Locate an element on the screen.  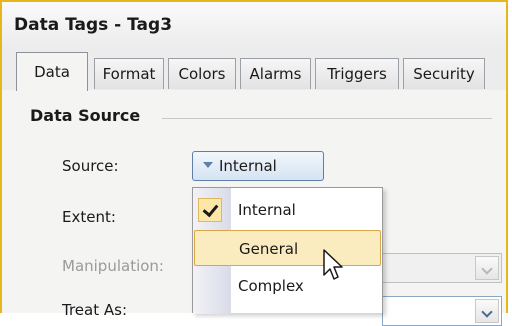
tab-label: Colors is located at coordinates (202, 74).